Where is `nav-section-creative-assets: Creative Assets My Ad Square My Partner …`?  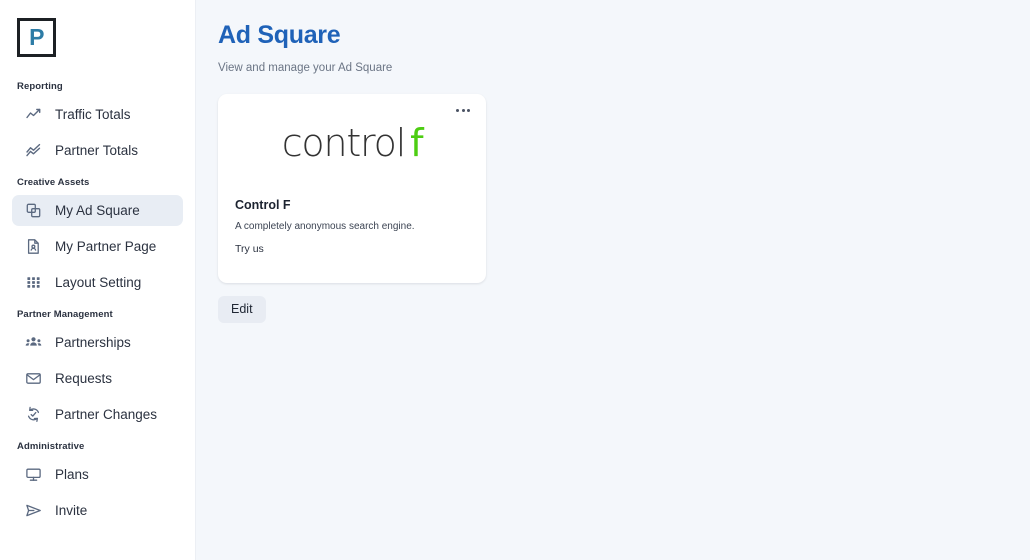 nav-section-creative-assets: Creative Assets My Ad Square My Partner … is located at coordinates (97, 237).